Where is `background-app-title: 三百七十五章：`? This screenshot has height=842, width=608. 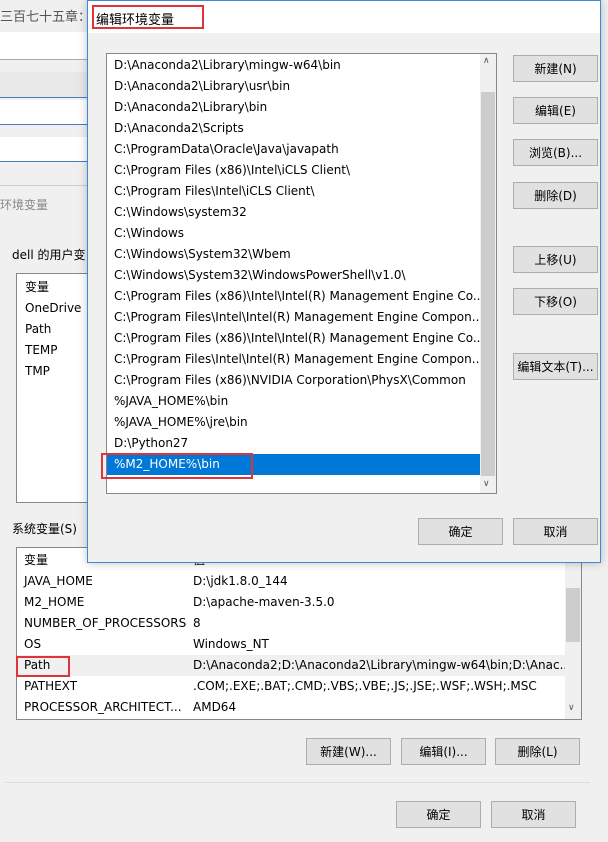 background-app-title: 三百七十五章： is located at coordinates (46, 17).